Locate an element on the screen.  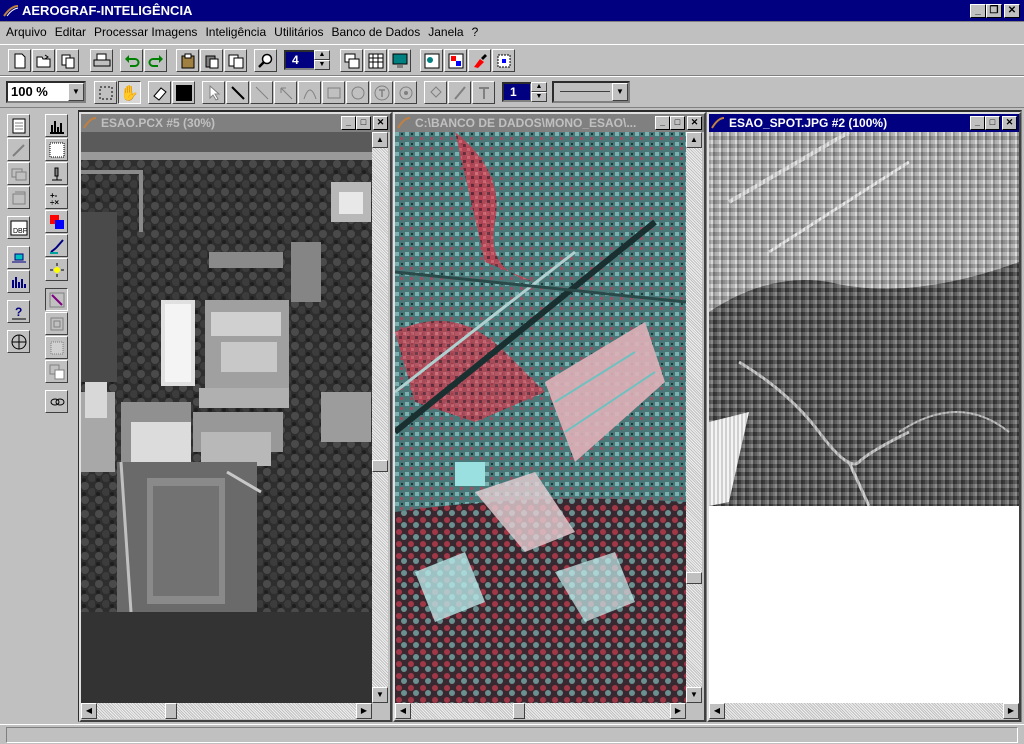
line-width-input: 1 is located at coordinates (517, 92).